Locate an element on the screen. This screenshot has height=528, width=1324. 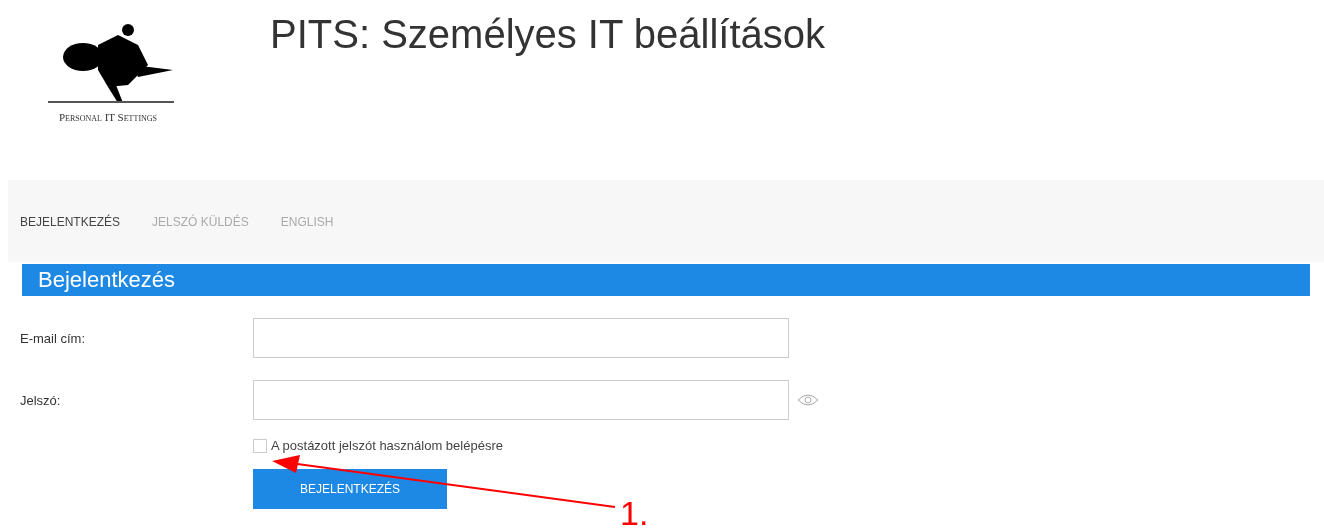
field-label: E-mail cím: is located at coordinates (53, 338).